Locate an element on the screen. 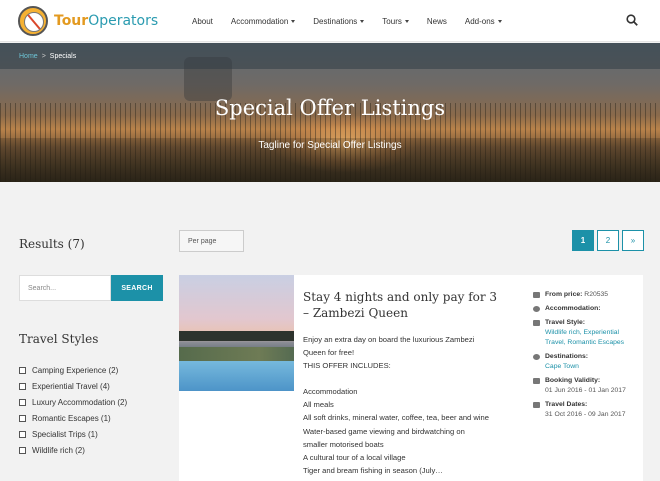  tag-icon is located at coordinates (536, 323).